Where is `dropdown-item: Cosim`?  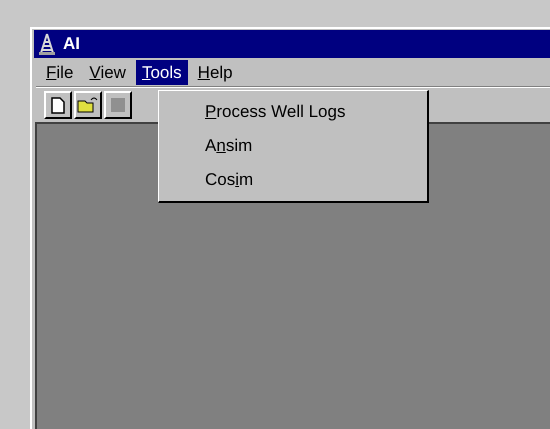
dropdown-item: Cosim is located at coordinates (293, 180).